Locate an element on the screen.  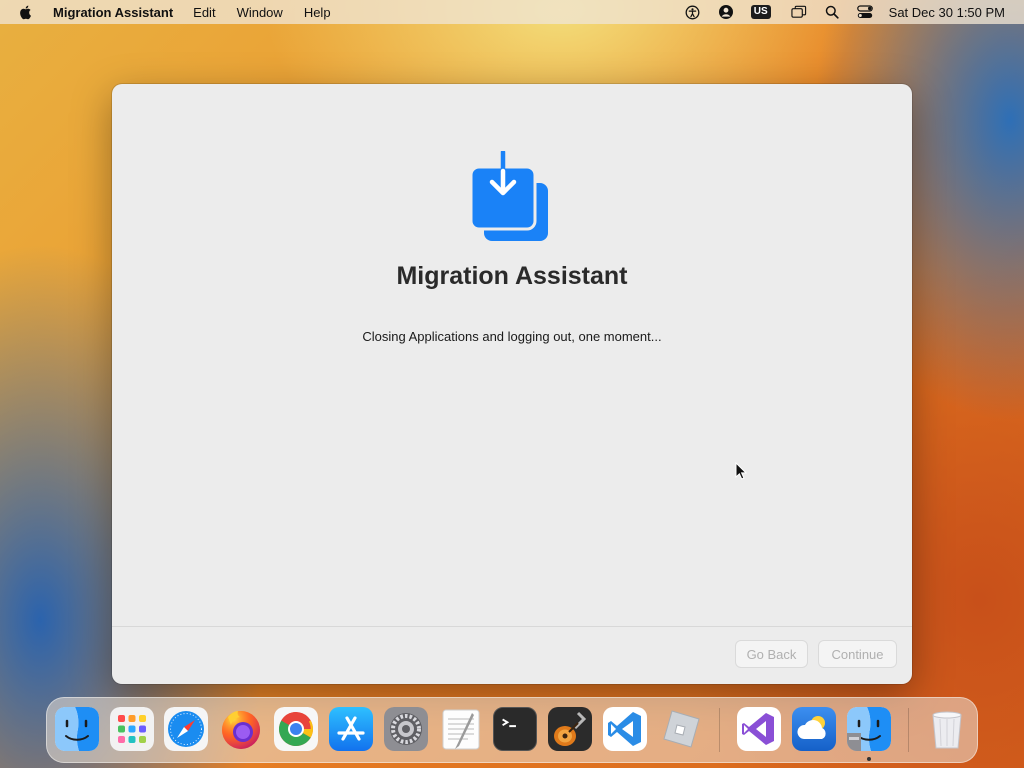
mouse-pointer-icon is located at coordinates (741, 471).